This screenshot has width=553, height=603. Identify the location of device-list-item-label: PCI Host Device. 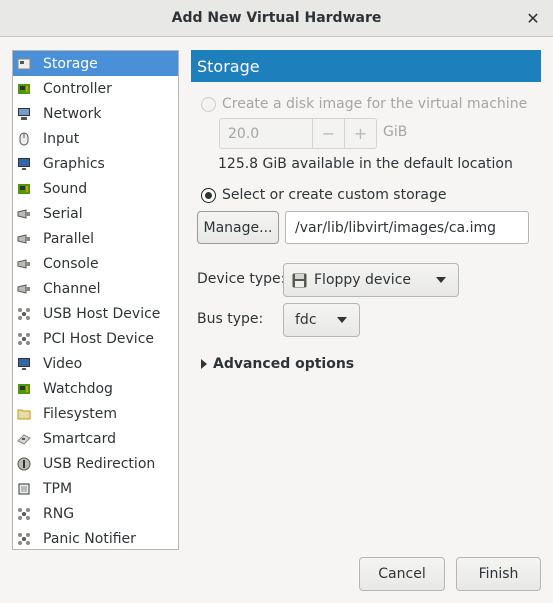
(99, 338).